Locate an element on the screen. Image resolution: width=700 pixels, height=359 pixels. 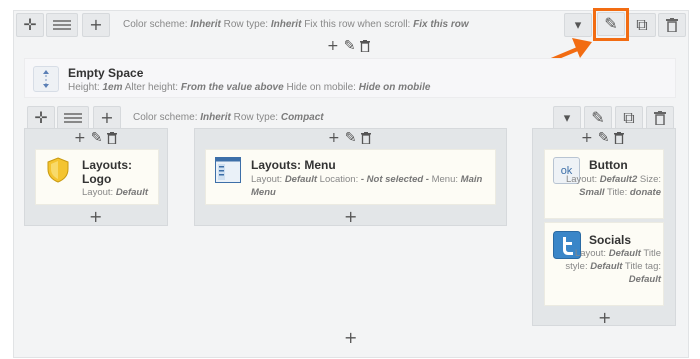
row-layout-button is located at coordinates (62, 25).